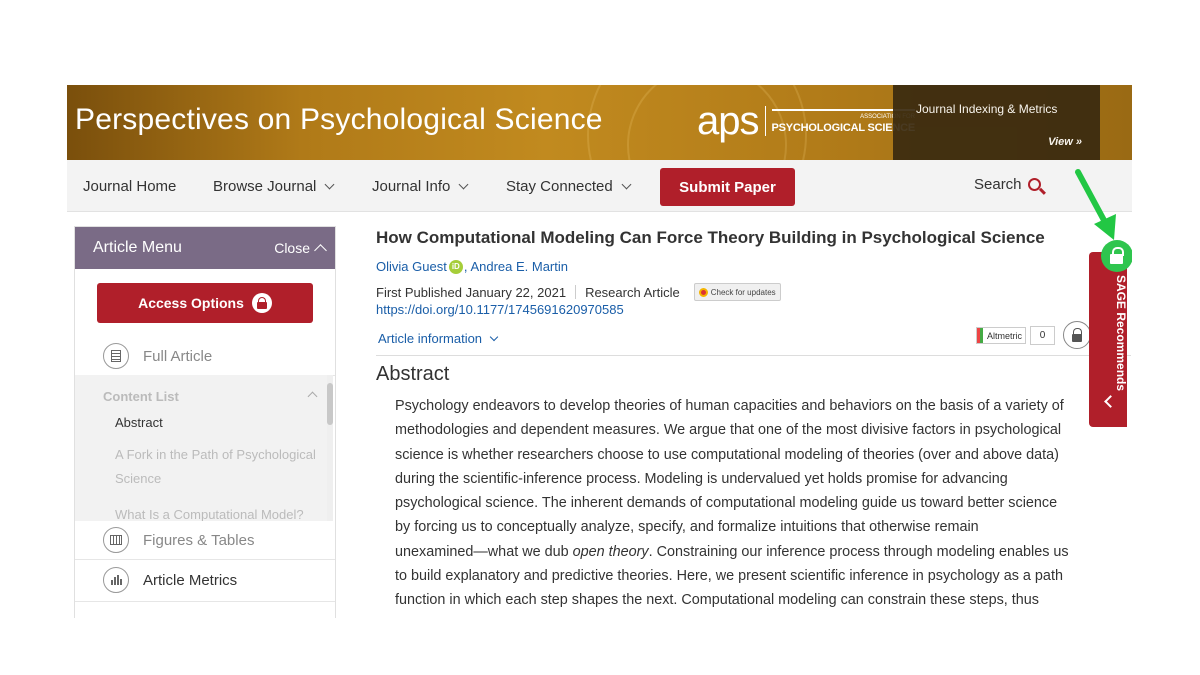 The image size is (1200, 675). What do you see at coordinates (703, 292) in the screenshot?
I see `crossmark-icon` at bounding box center [703, 292].